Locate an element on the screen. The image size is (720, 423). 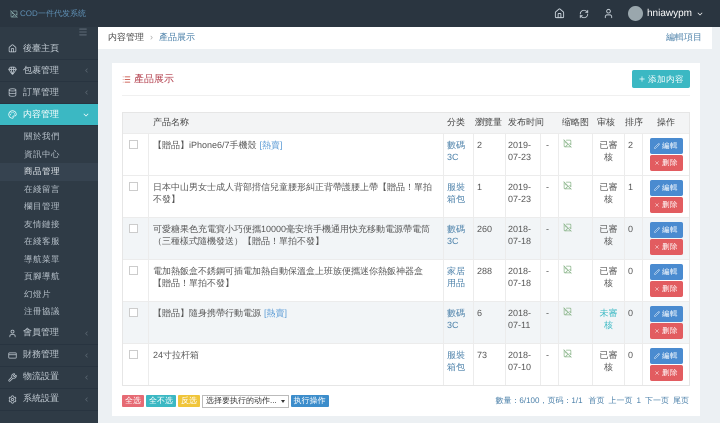
sidebar-subitem: 欄目管理 is located at coordinates (49, 207).